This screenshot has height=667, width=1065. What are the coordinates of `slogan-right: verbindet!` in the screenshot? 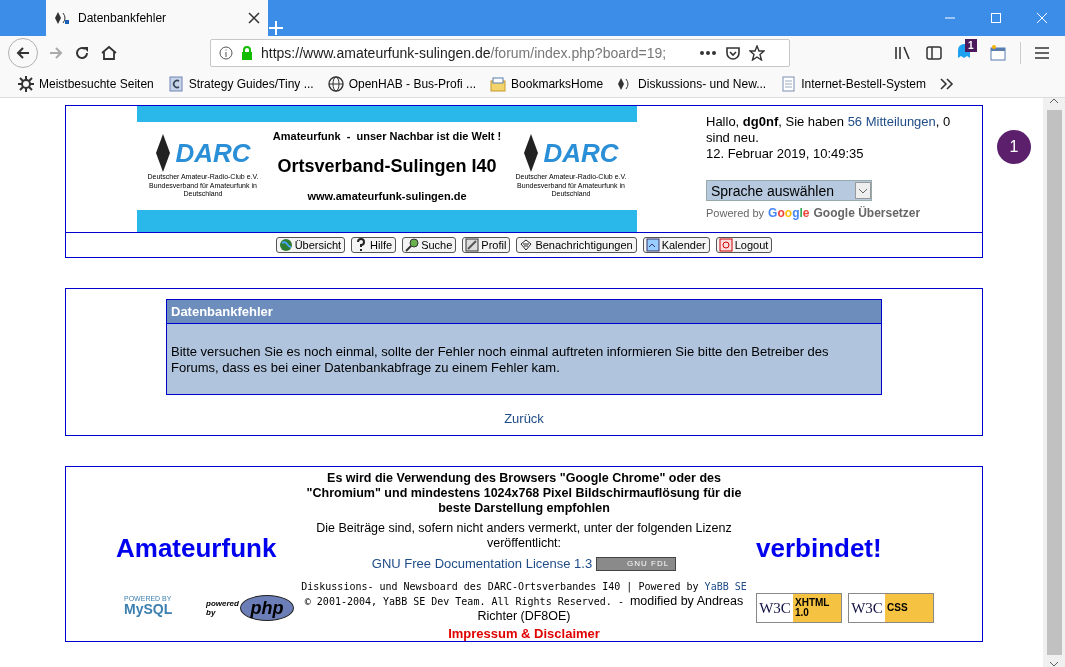 It's located at (819, 548).